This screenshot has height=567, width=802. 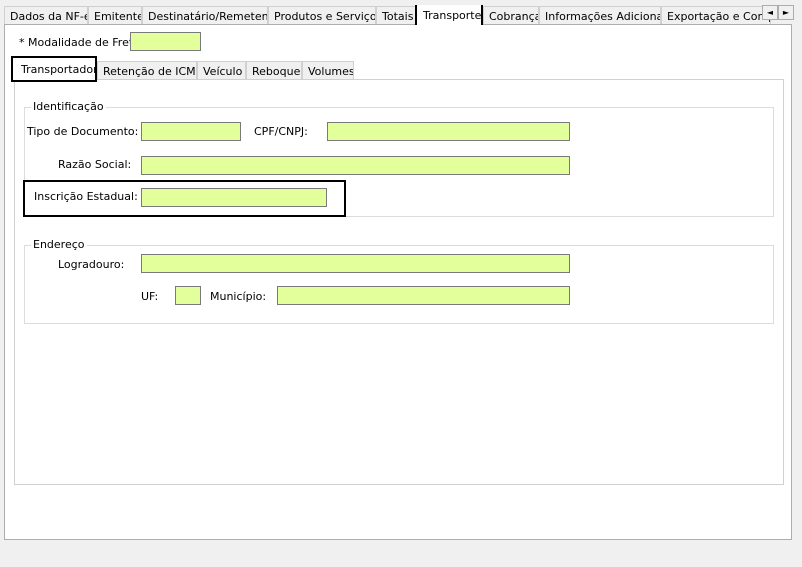 I want to click on inscricao-estadual-field, so click(x=234, y=197).